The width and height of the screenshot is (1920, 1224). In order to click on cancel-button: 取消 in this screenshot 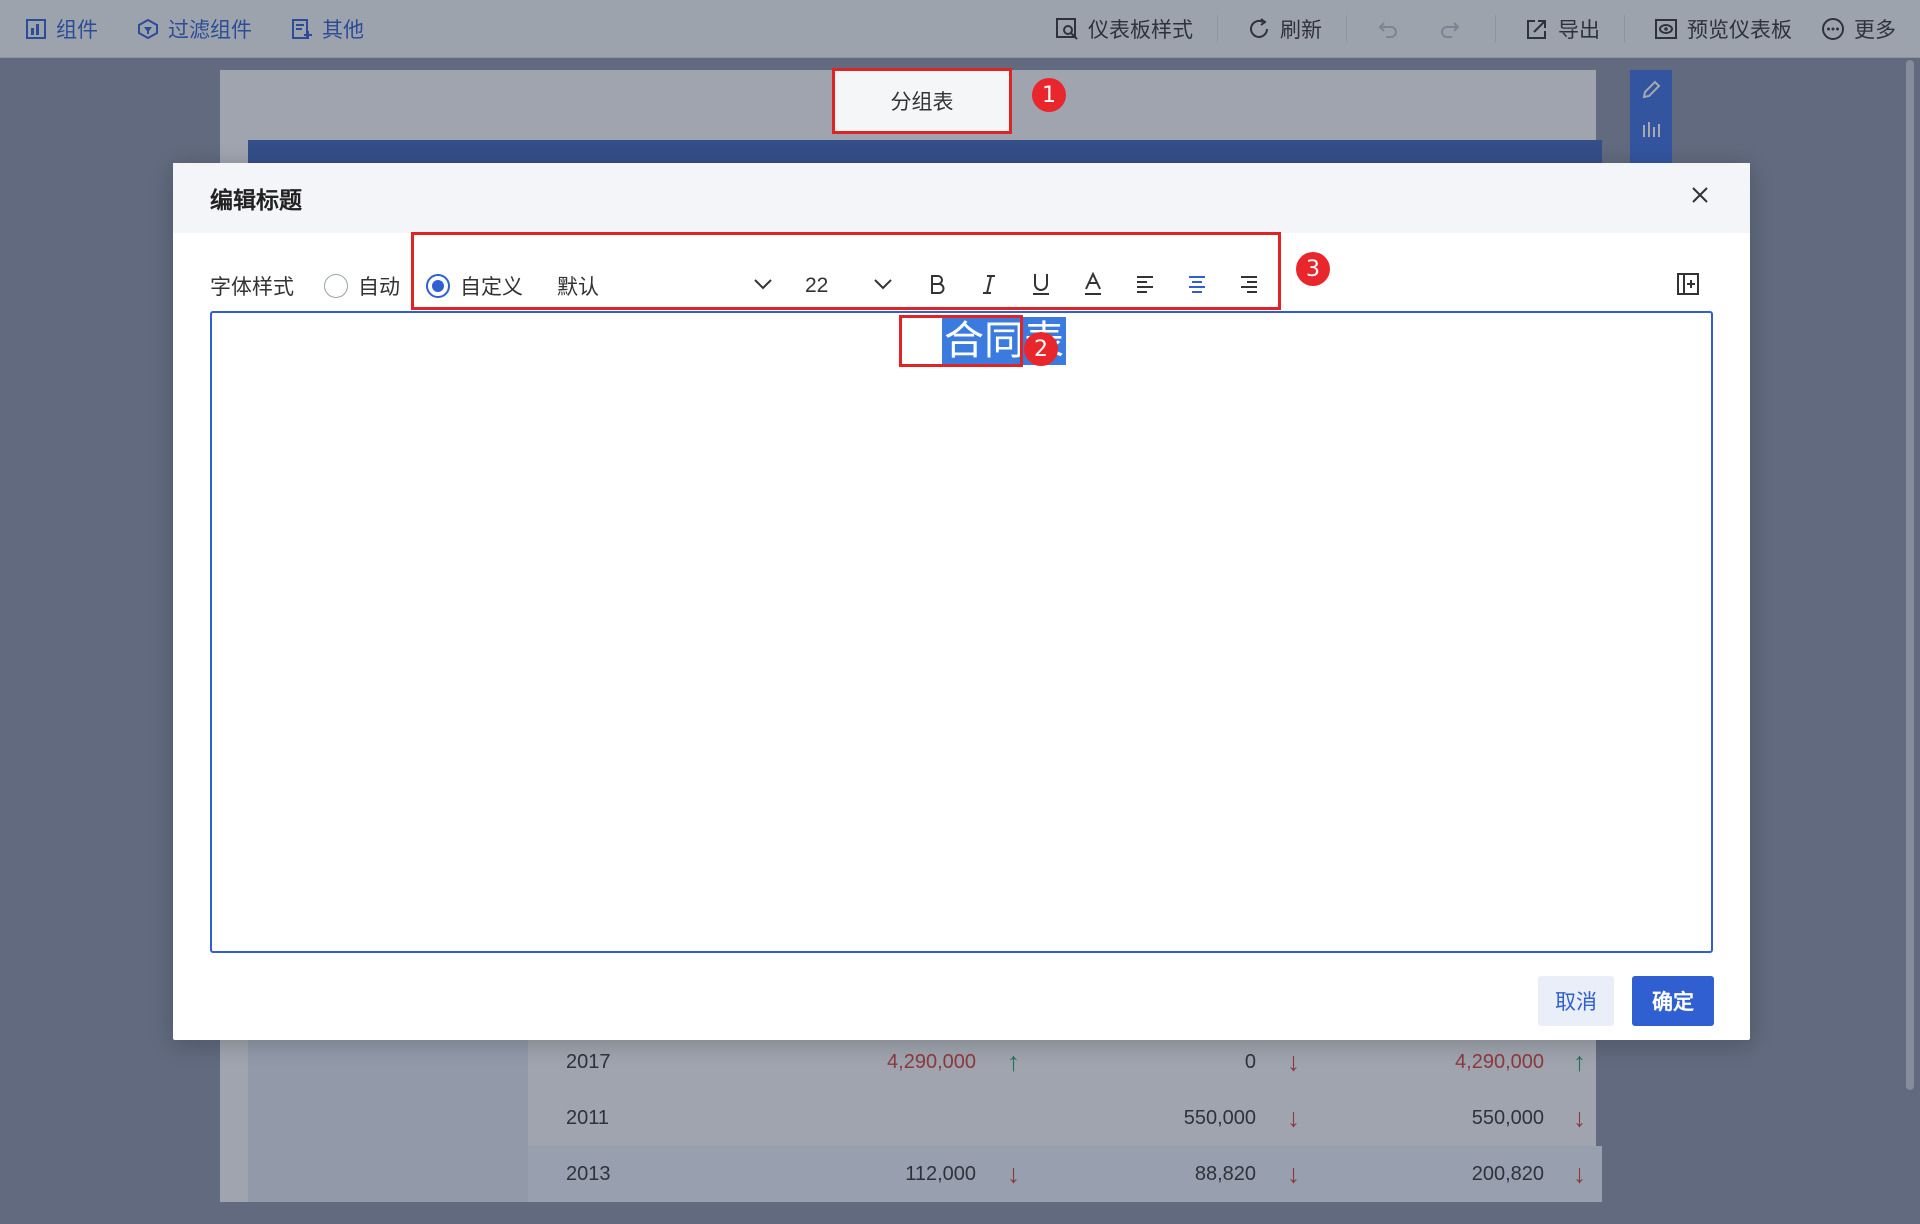, I will do `click(1576, 1001)`.